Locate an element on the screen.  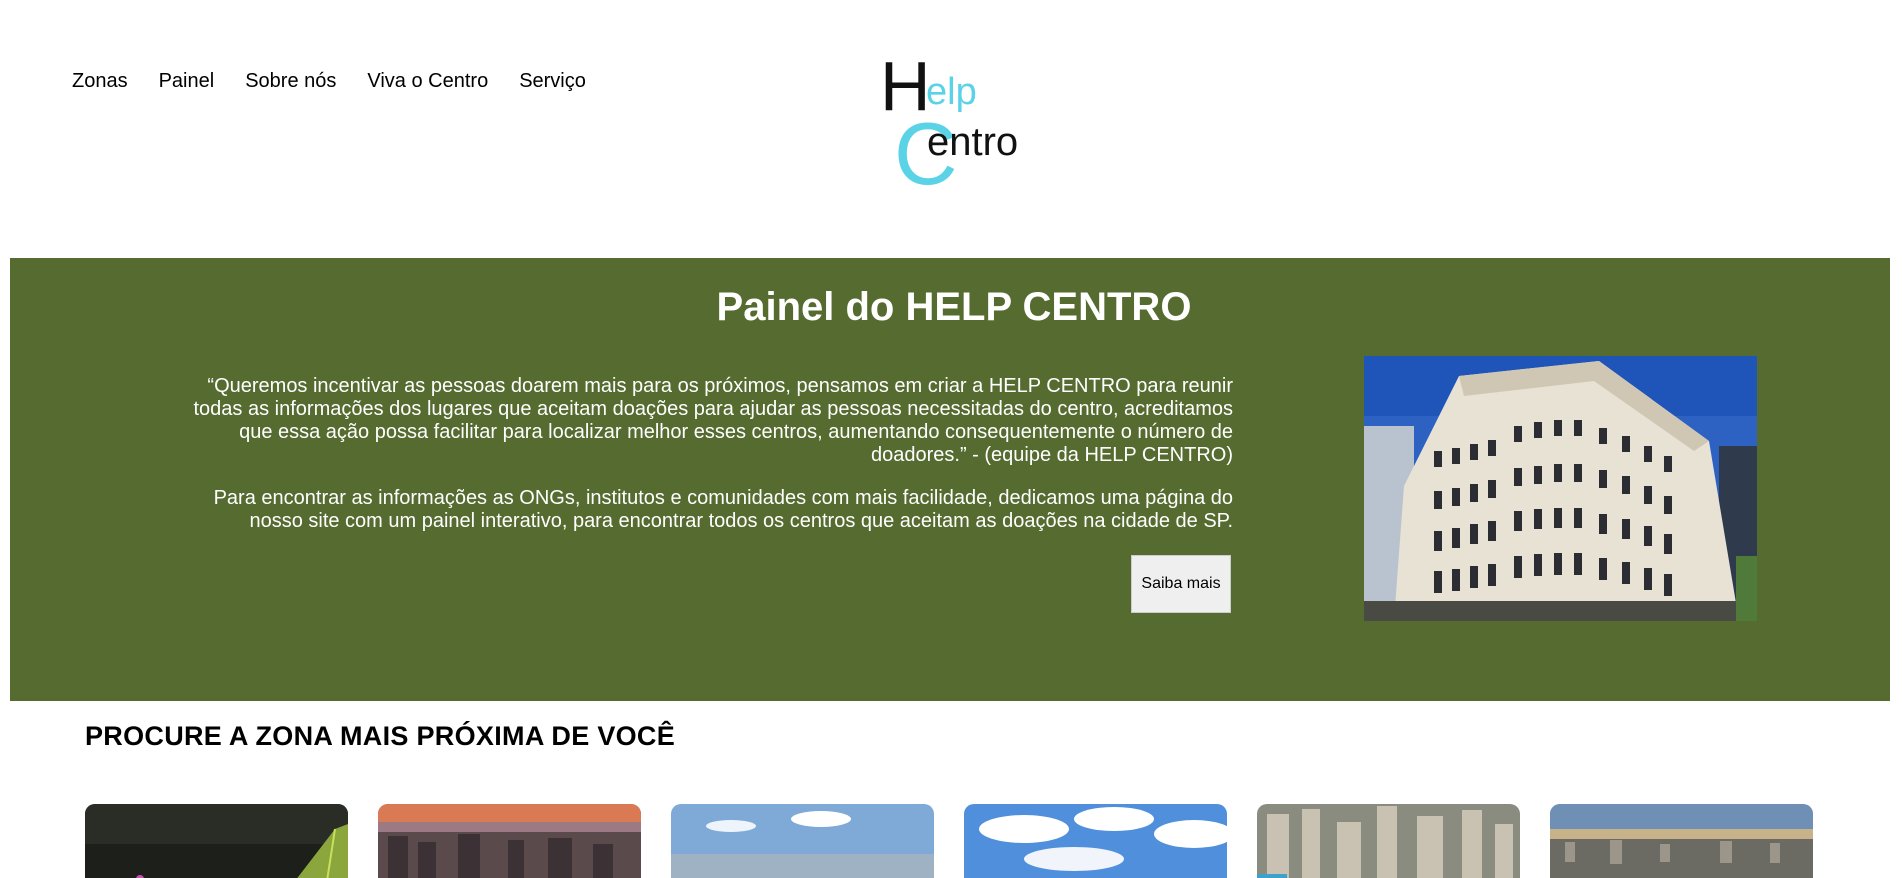
nav-link-zonas: Zonas is located at coordinates (100, 81).